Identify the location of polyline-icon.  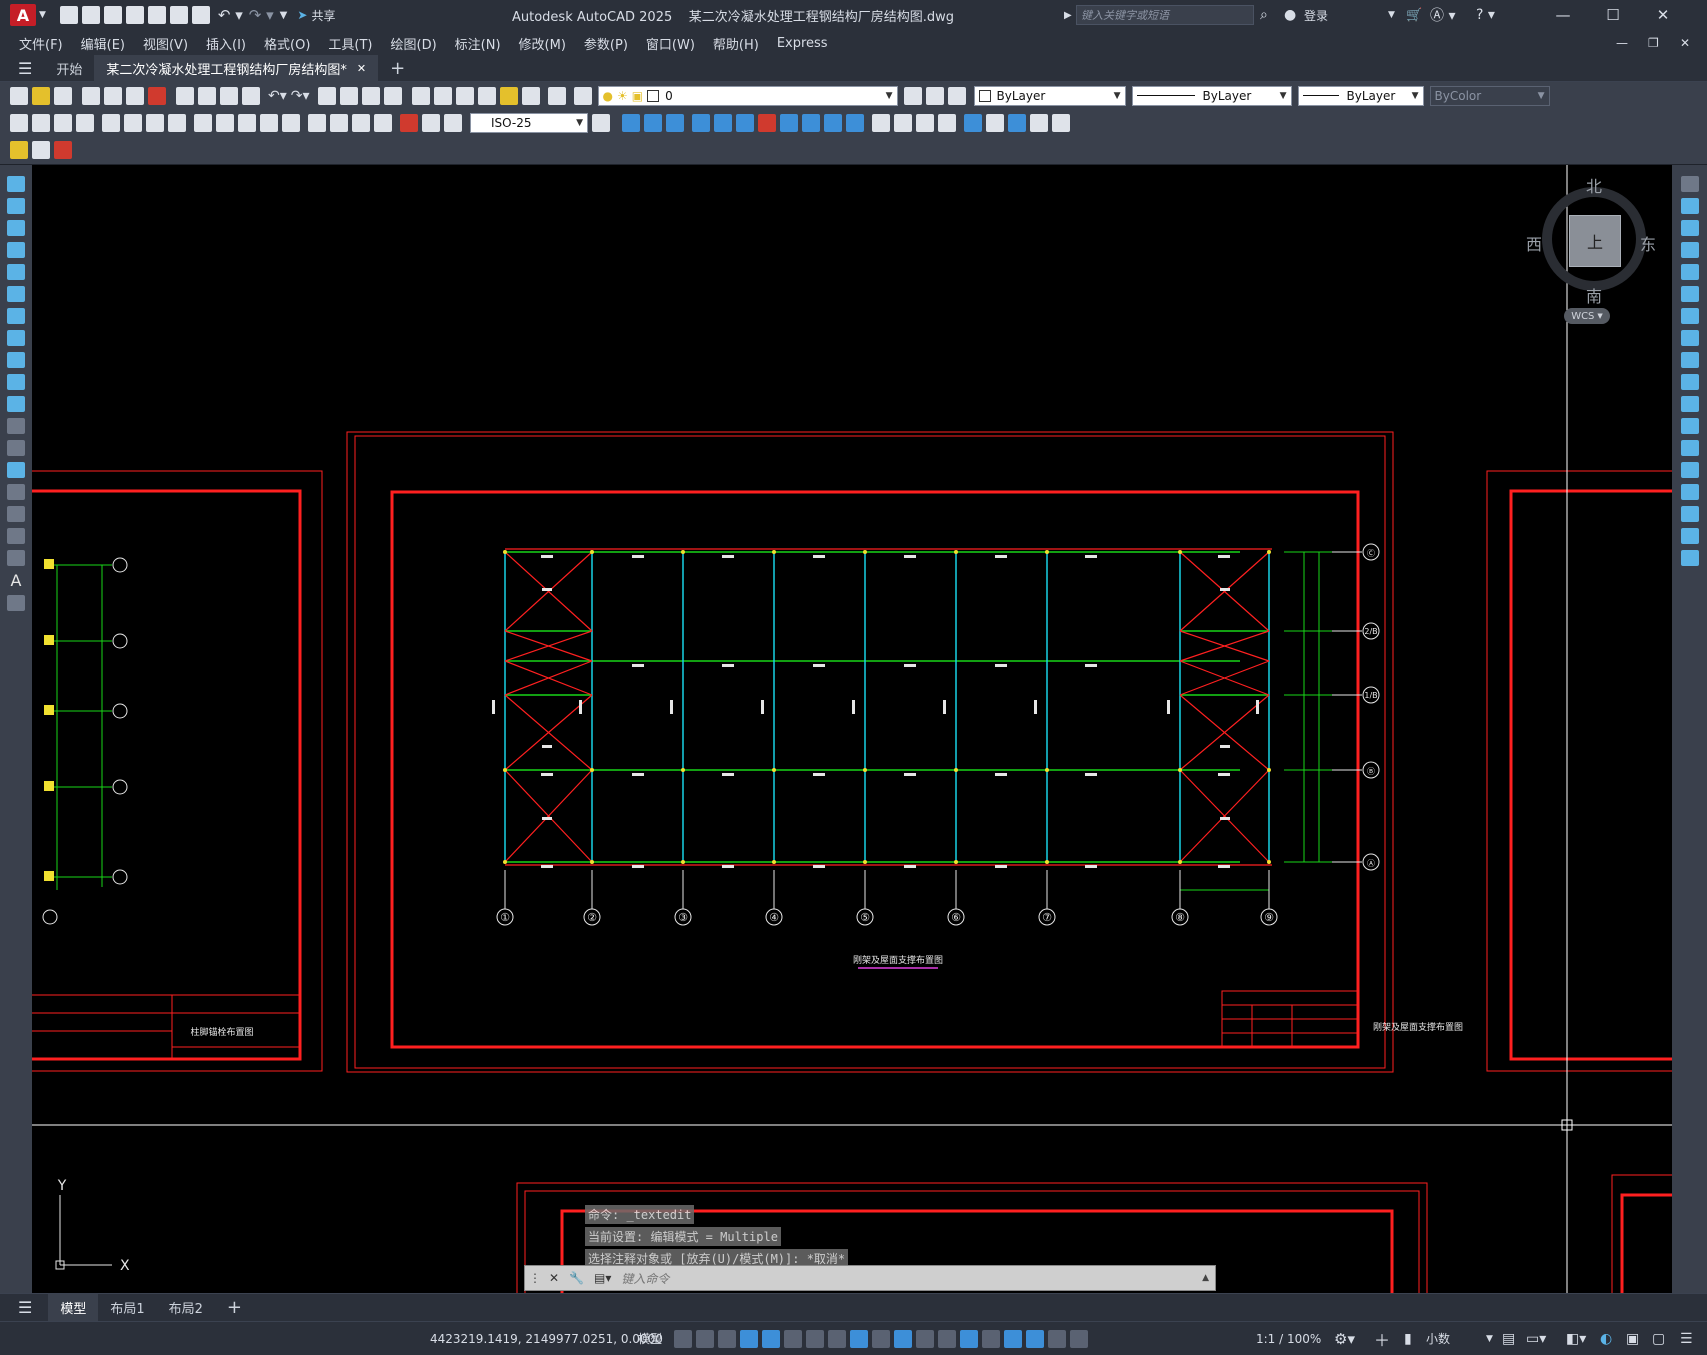
(16, 228).